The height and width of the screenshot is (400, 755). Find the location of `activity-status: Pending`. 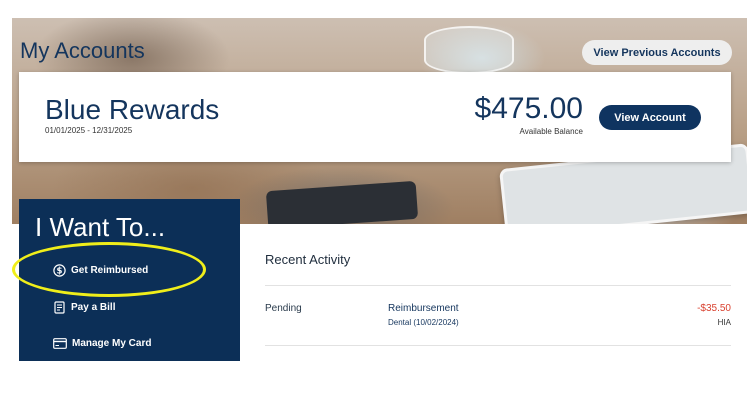

activity-status: Pending is located at coordinates (283, 308).